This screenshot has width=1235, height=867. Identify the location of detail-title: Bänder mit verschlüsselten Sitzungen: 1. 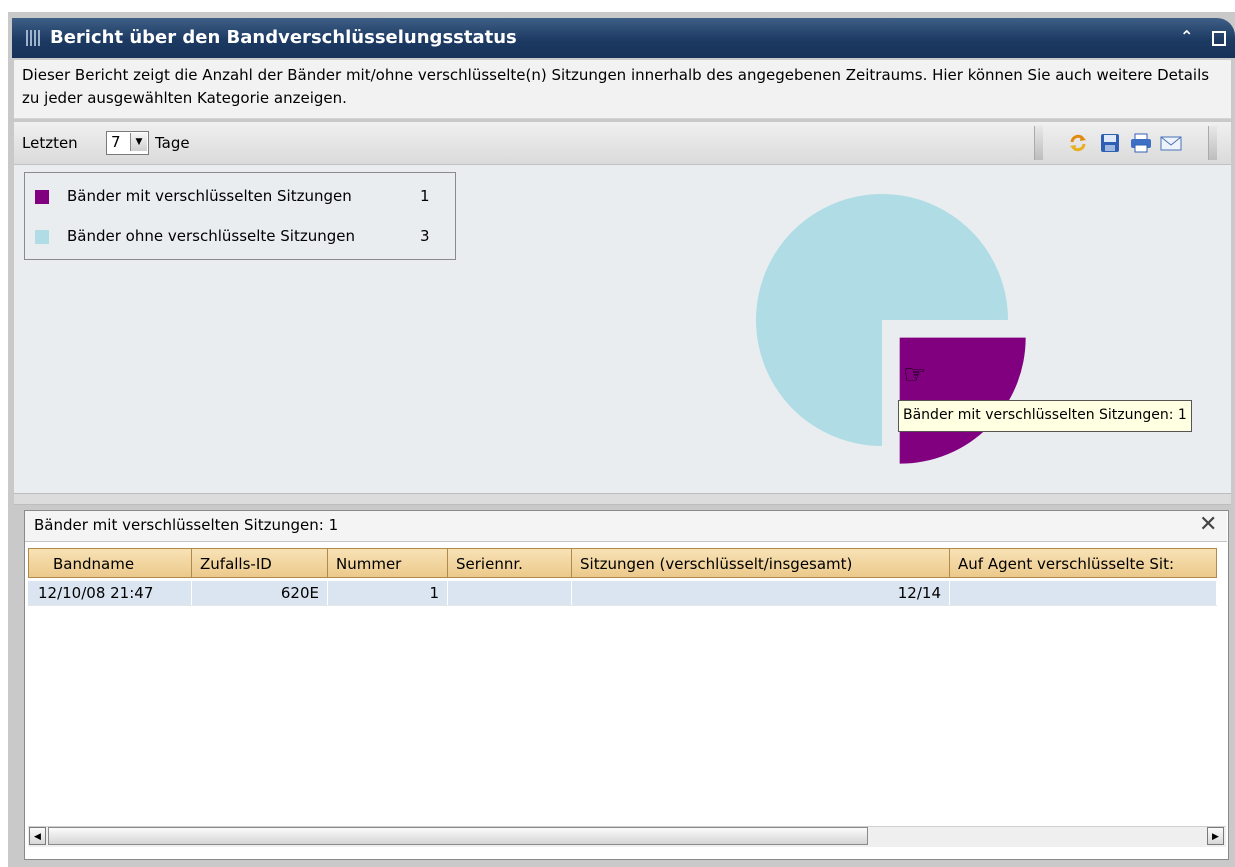
(186, 525).